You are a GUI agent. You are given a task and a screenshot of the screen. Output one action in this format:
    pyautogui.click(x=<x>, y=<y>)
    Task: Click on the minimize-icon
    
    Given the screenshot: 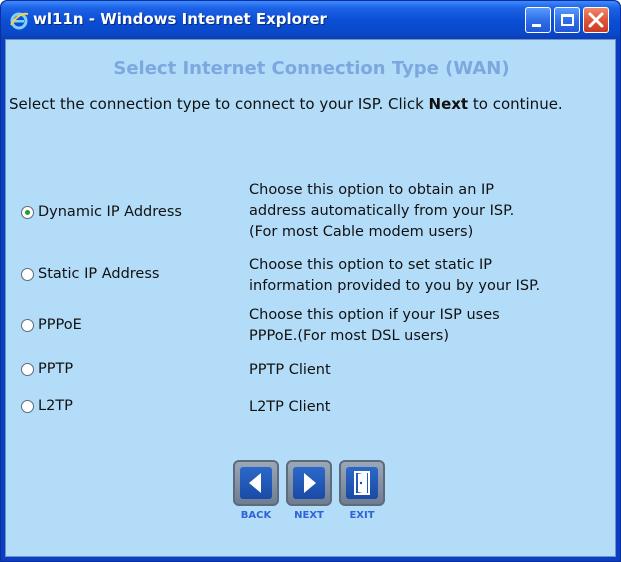 What is the action you would take?
    pyautogui.click(x=536, y=25)
    